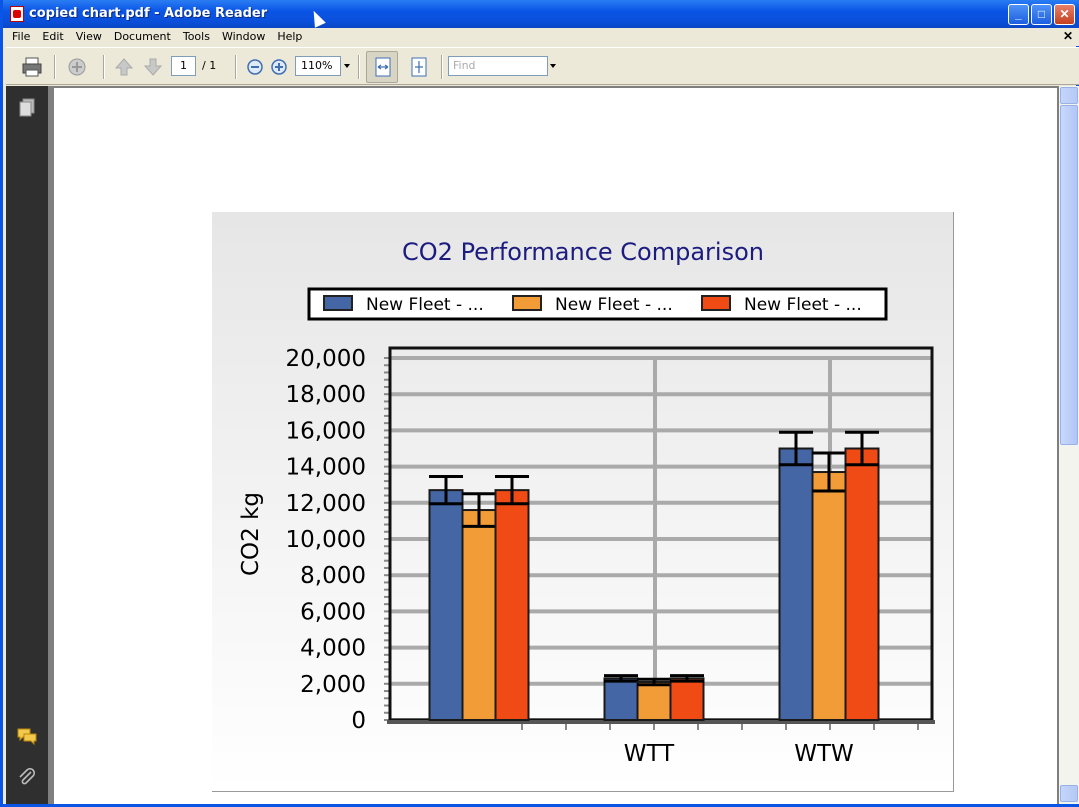  What do you see at coordinates (333, 612) in the screenshot?
I see `y-tick-label: 6,000` at bounding box center [333, 612].